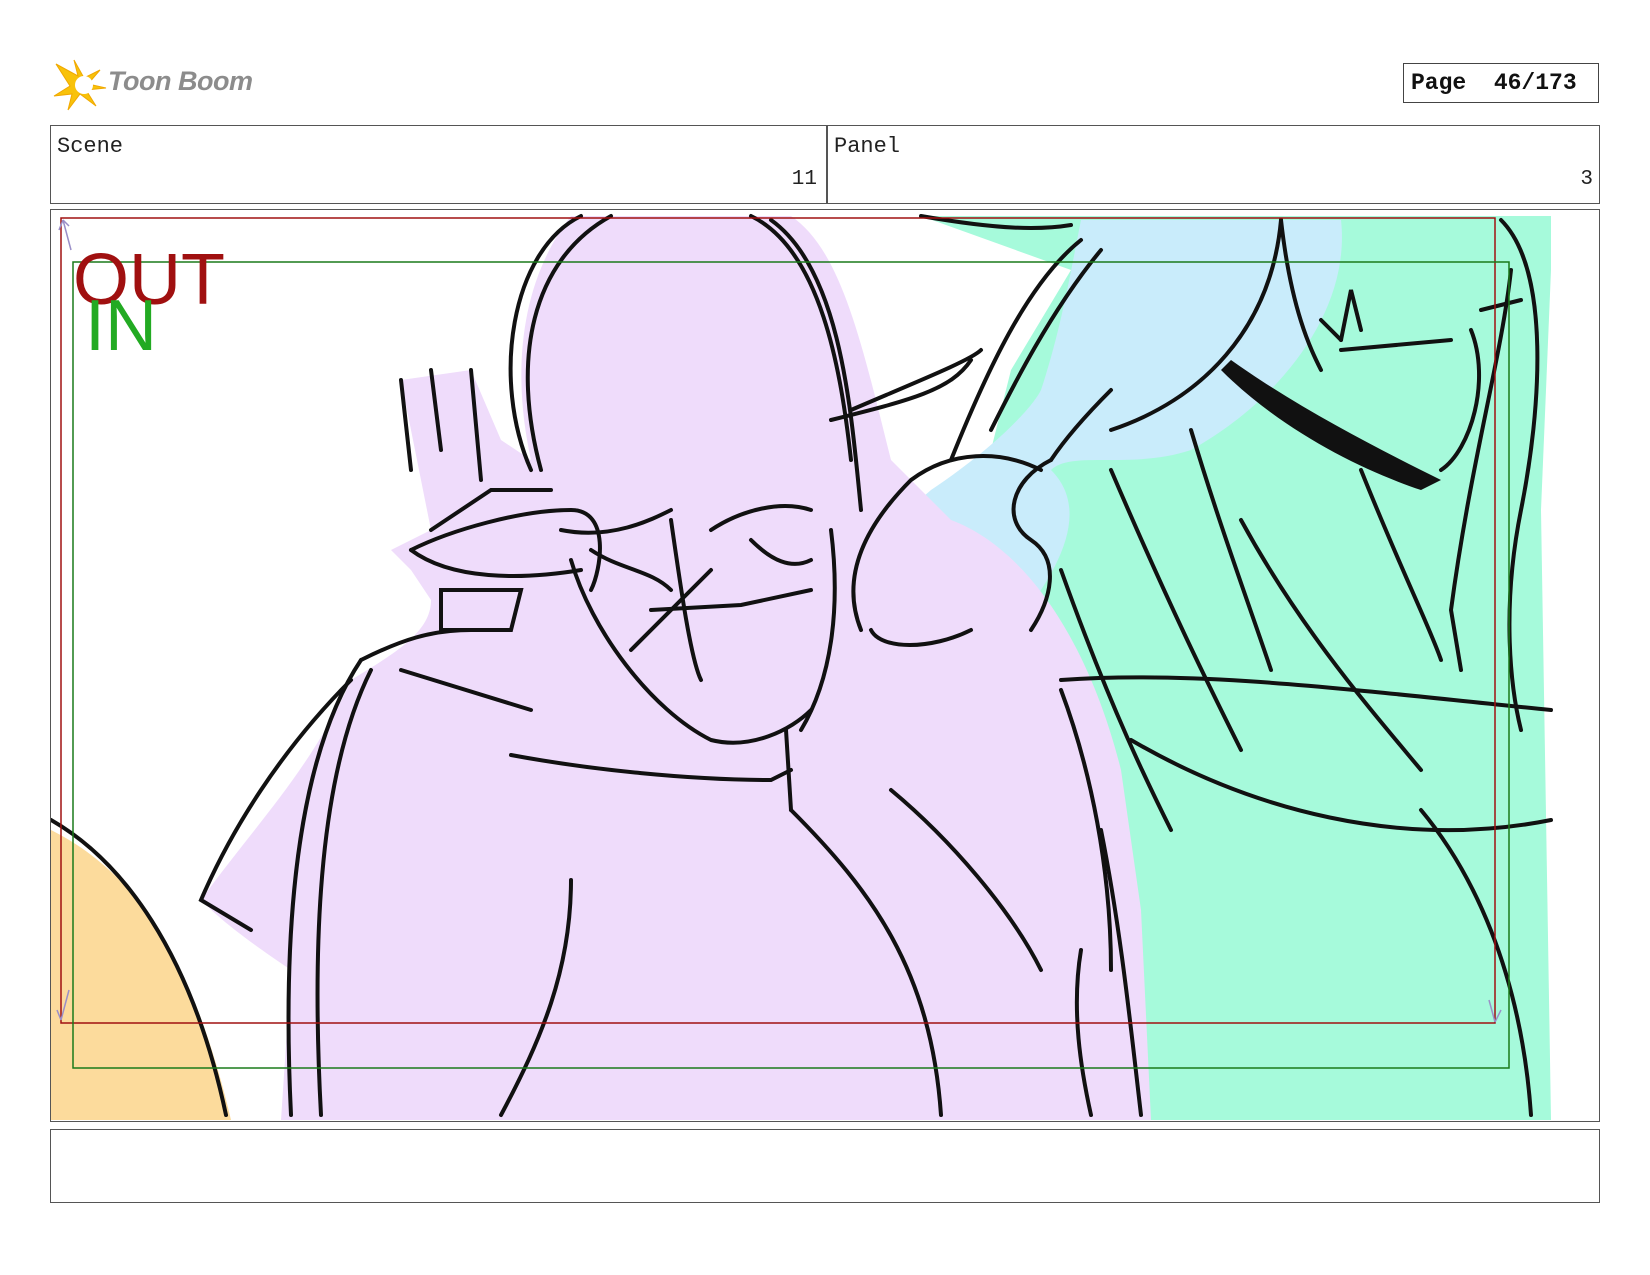 This screenshot has height=1275, width=1650. What do you see at coordinates (180, 81) in the screenshot?
I see `logo-text: Toon Boom` at bounding box center [180, 81].